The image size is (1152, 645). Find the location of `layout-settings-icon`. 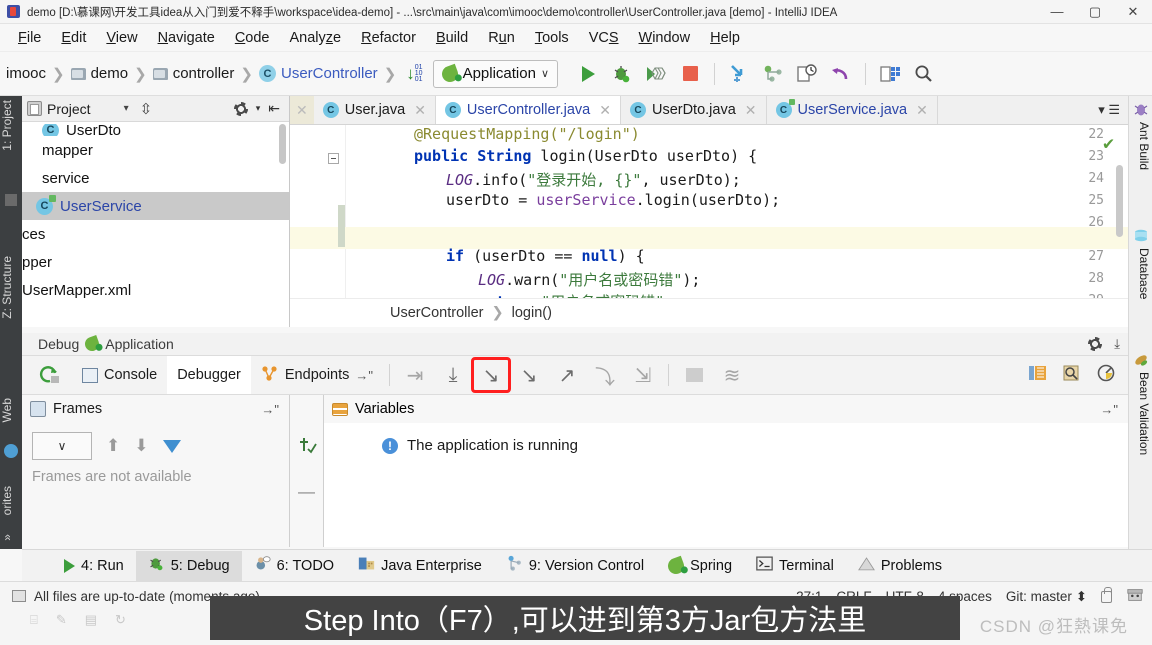

layout-settings-icon is located at coordinates (1038, 375).